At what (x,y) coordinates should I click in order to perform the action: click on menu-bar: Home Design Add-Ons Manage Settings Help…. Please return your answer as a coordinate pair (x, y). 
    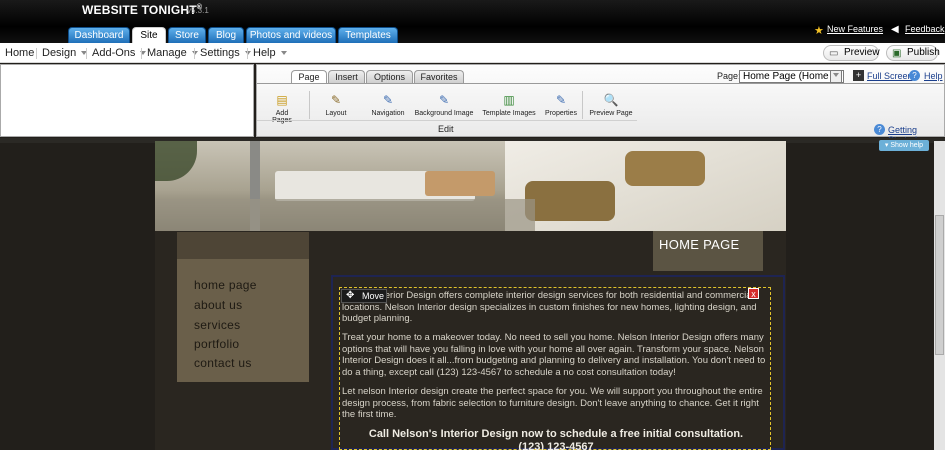
    Looking at the image, I should click on (472, 53).